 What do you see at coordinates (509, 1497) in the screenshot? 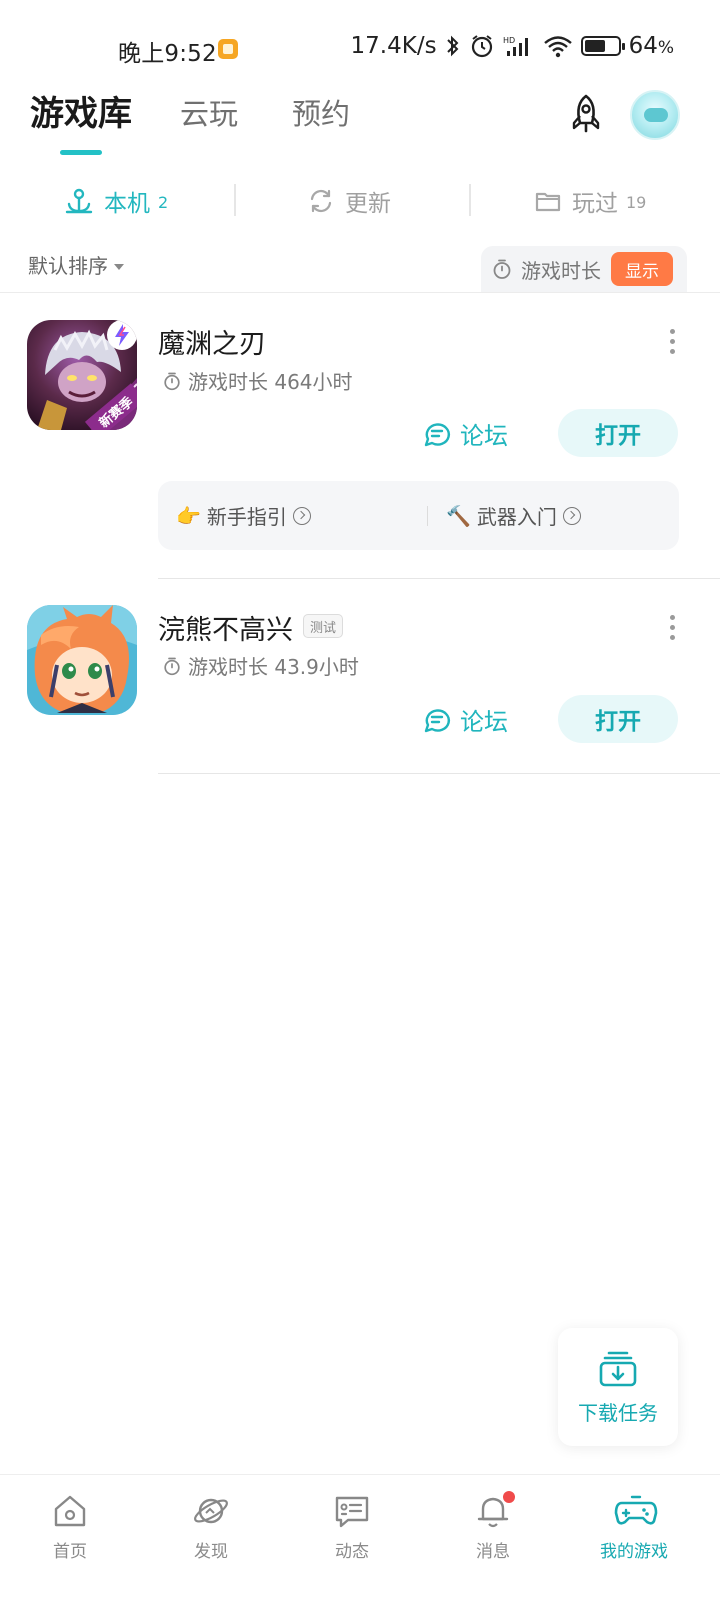
I see `notification-dot` at bounding box center [509, 1497].